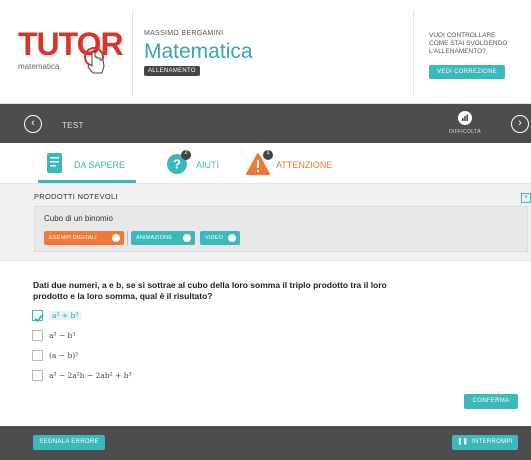 The height and width of the screenshot is (460, 531). Describe the element at coordinates (462, 35) in the screenshot. I see `prompt-line: VUOI CONTROLLARE` at that location.